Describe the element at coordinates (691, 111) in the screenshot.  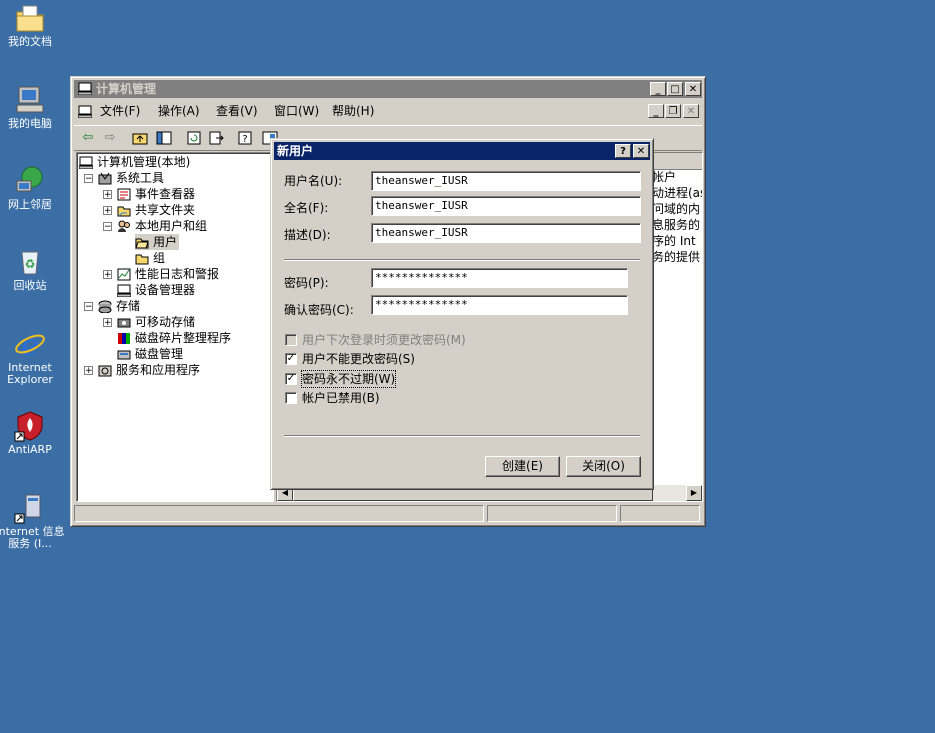
I see `mdi-close-button: ✕` at that location.